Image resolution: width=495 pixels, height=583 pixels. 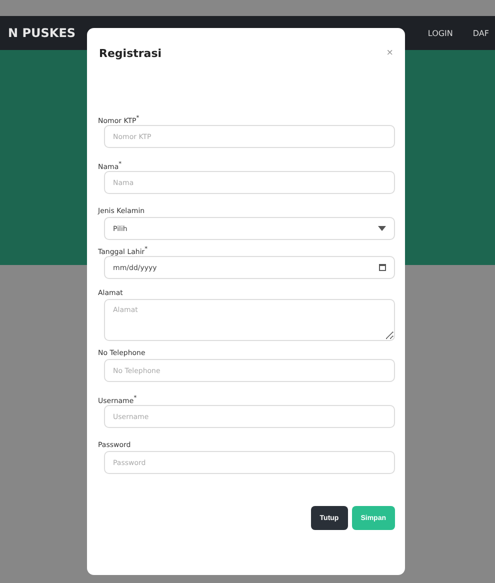 What do you see at coordinates (42, 33) in the screenshot?
I see `brand-name: N PUSKES` at bounding box center [42, 33].